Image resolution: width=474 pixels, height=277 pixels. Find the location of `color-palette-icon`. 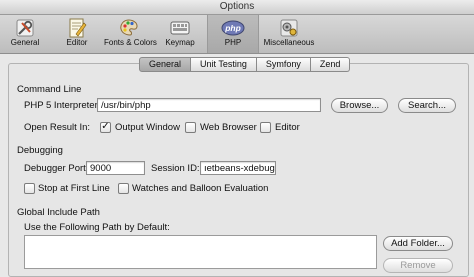

color-palette-icon is located at coordinates (129, 27).